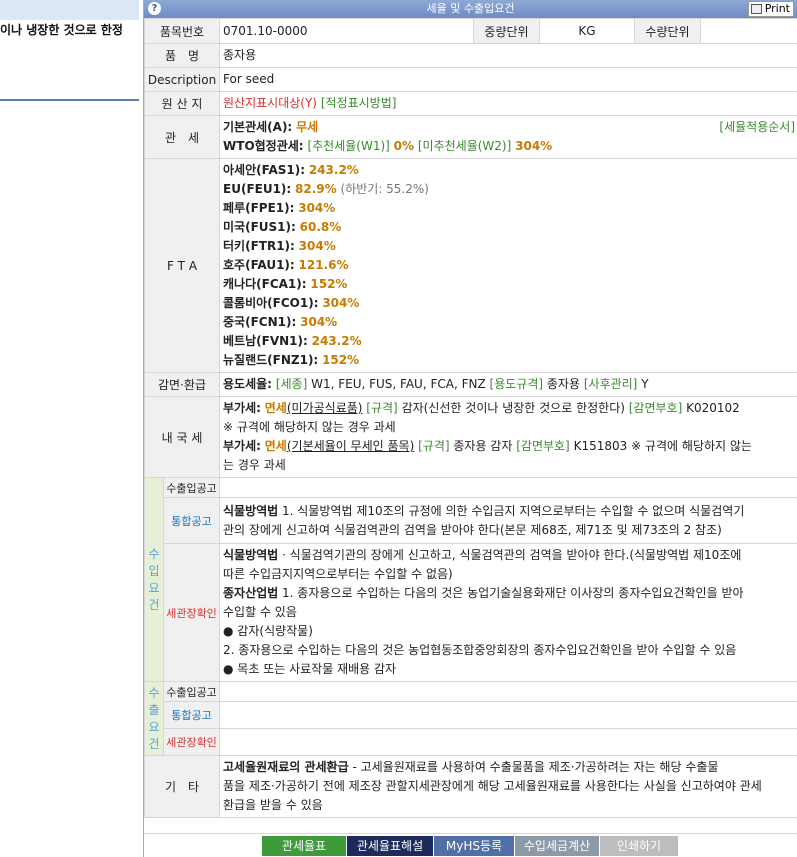  What do you see at coordinates (182, 384) in the screenshot?
I see `reduction-label: 감면·환급` at bounding box center [182, 384].